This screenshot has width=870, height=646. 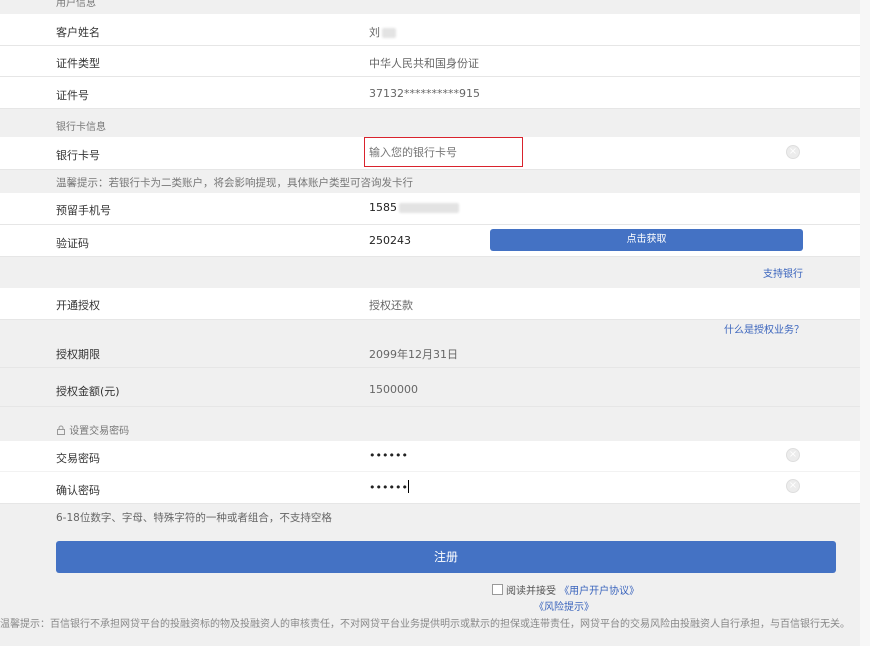 I want to click on lock-icon, so click(x=61, y=430).